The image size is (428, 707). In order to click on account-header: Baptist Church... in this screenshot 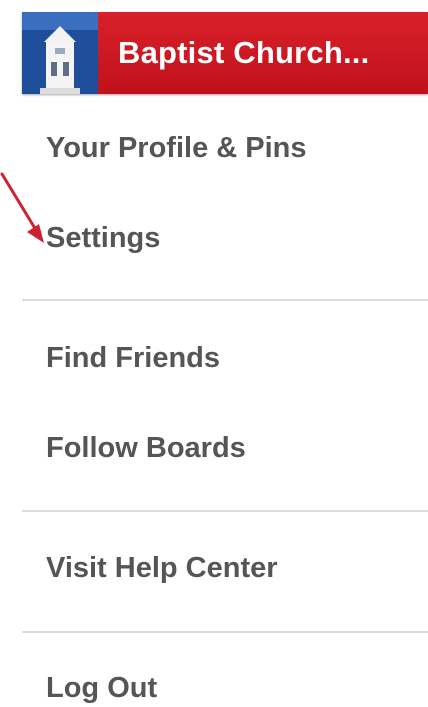, I will do `click(225, 53)`.